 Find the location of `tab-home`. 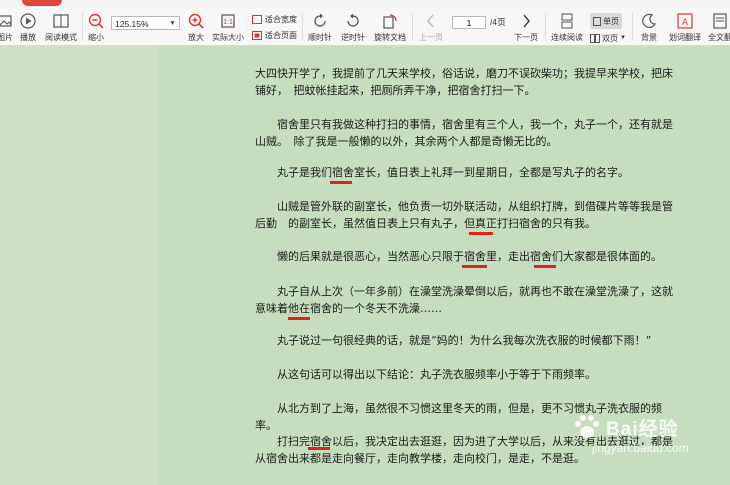

tab-home is located at coordinates (42, 3).